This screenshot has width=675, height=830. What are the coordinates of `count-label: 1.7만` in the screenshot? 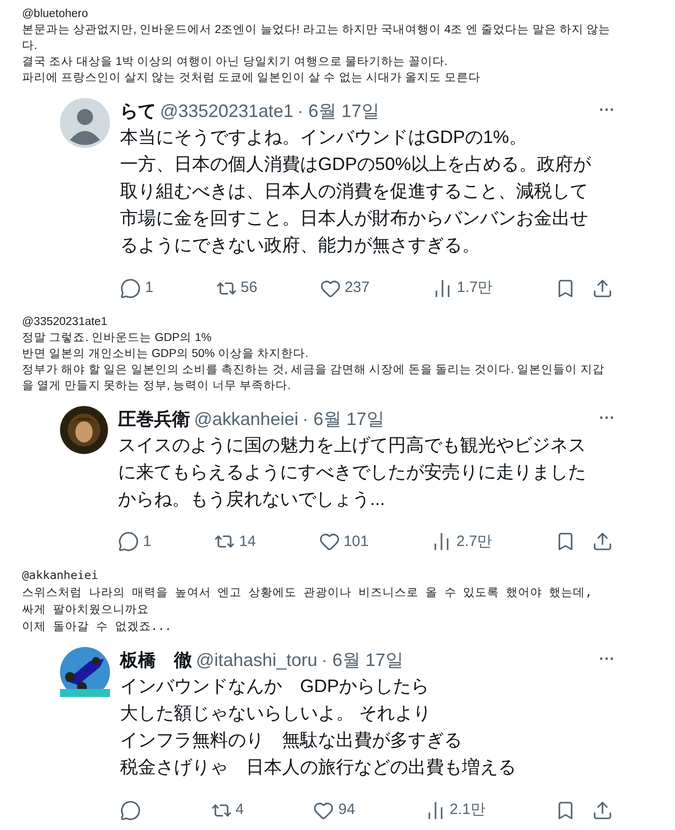 It's located at (474, 288).